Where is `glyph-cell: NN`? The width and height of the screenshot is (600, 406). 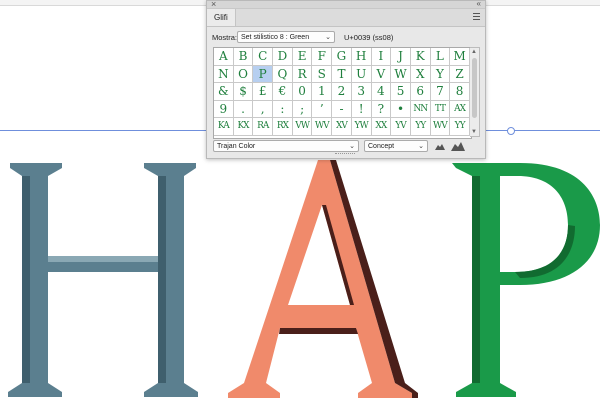 glyph-cell: NN is located at coordinates (420, 109).